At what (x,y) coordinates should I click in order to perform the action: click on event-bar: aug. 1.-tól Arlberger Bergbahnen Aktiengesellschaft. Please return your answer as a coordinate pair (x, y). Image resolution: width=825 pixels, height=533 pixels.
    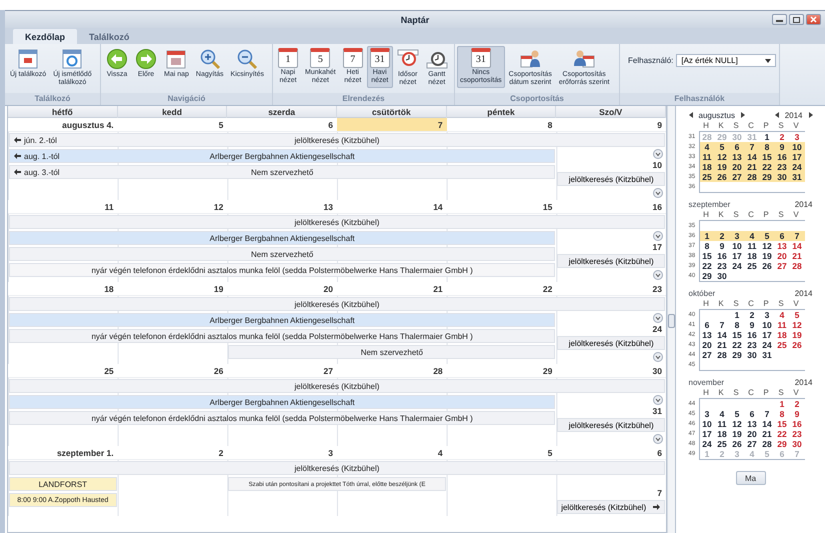
    Looking at the image, I should click on (282, 156).